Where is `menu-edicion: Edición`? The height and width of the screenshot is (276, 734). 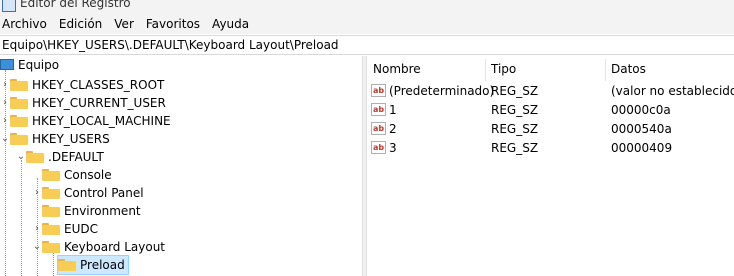 menu-edicion: Edición is located at coordinates (80, 24).